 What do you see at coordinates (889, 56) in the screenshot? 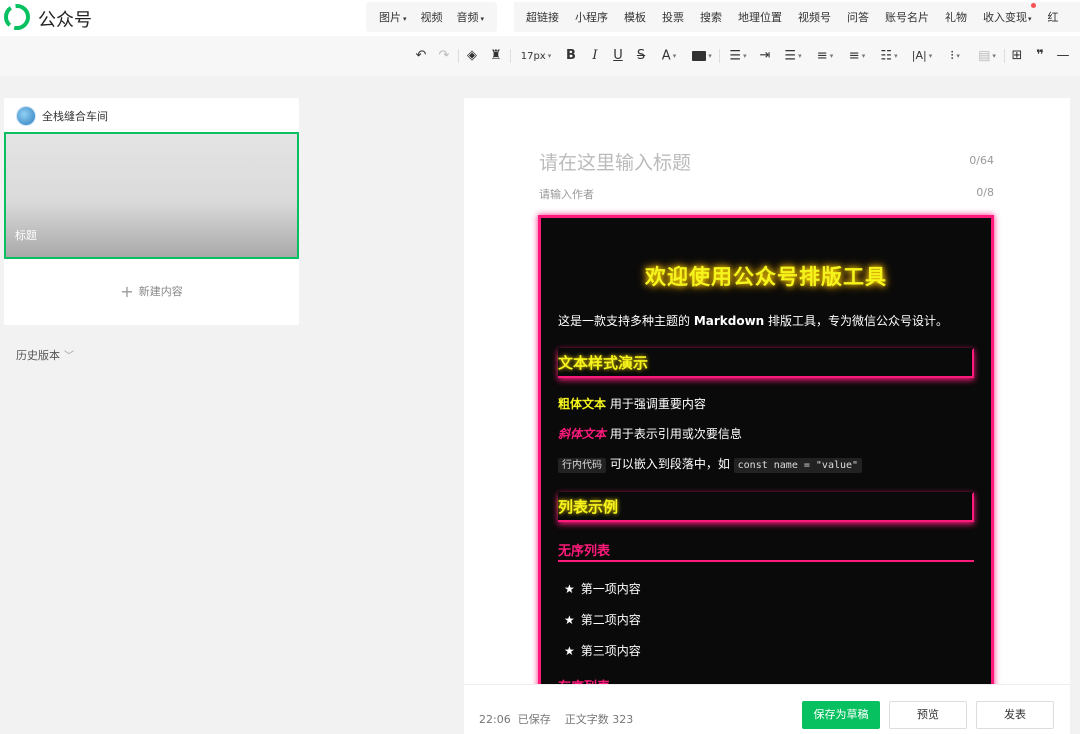
I see `list-indent-icon: ☷ ▾` at bounding box center [889, 56].